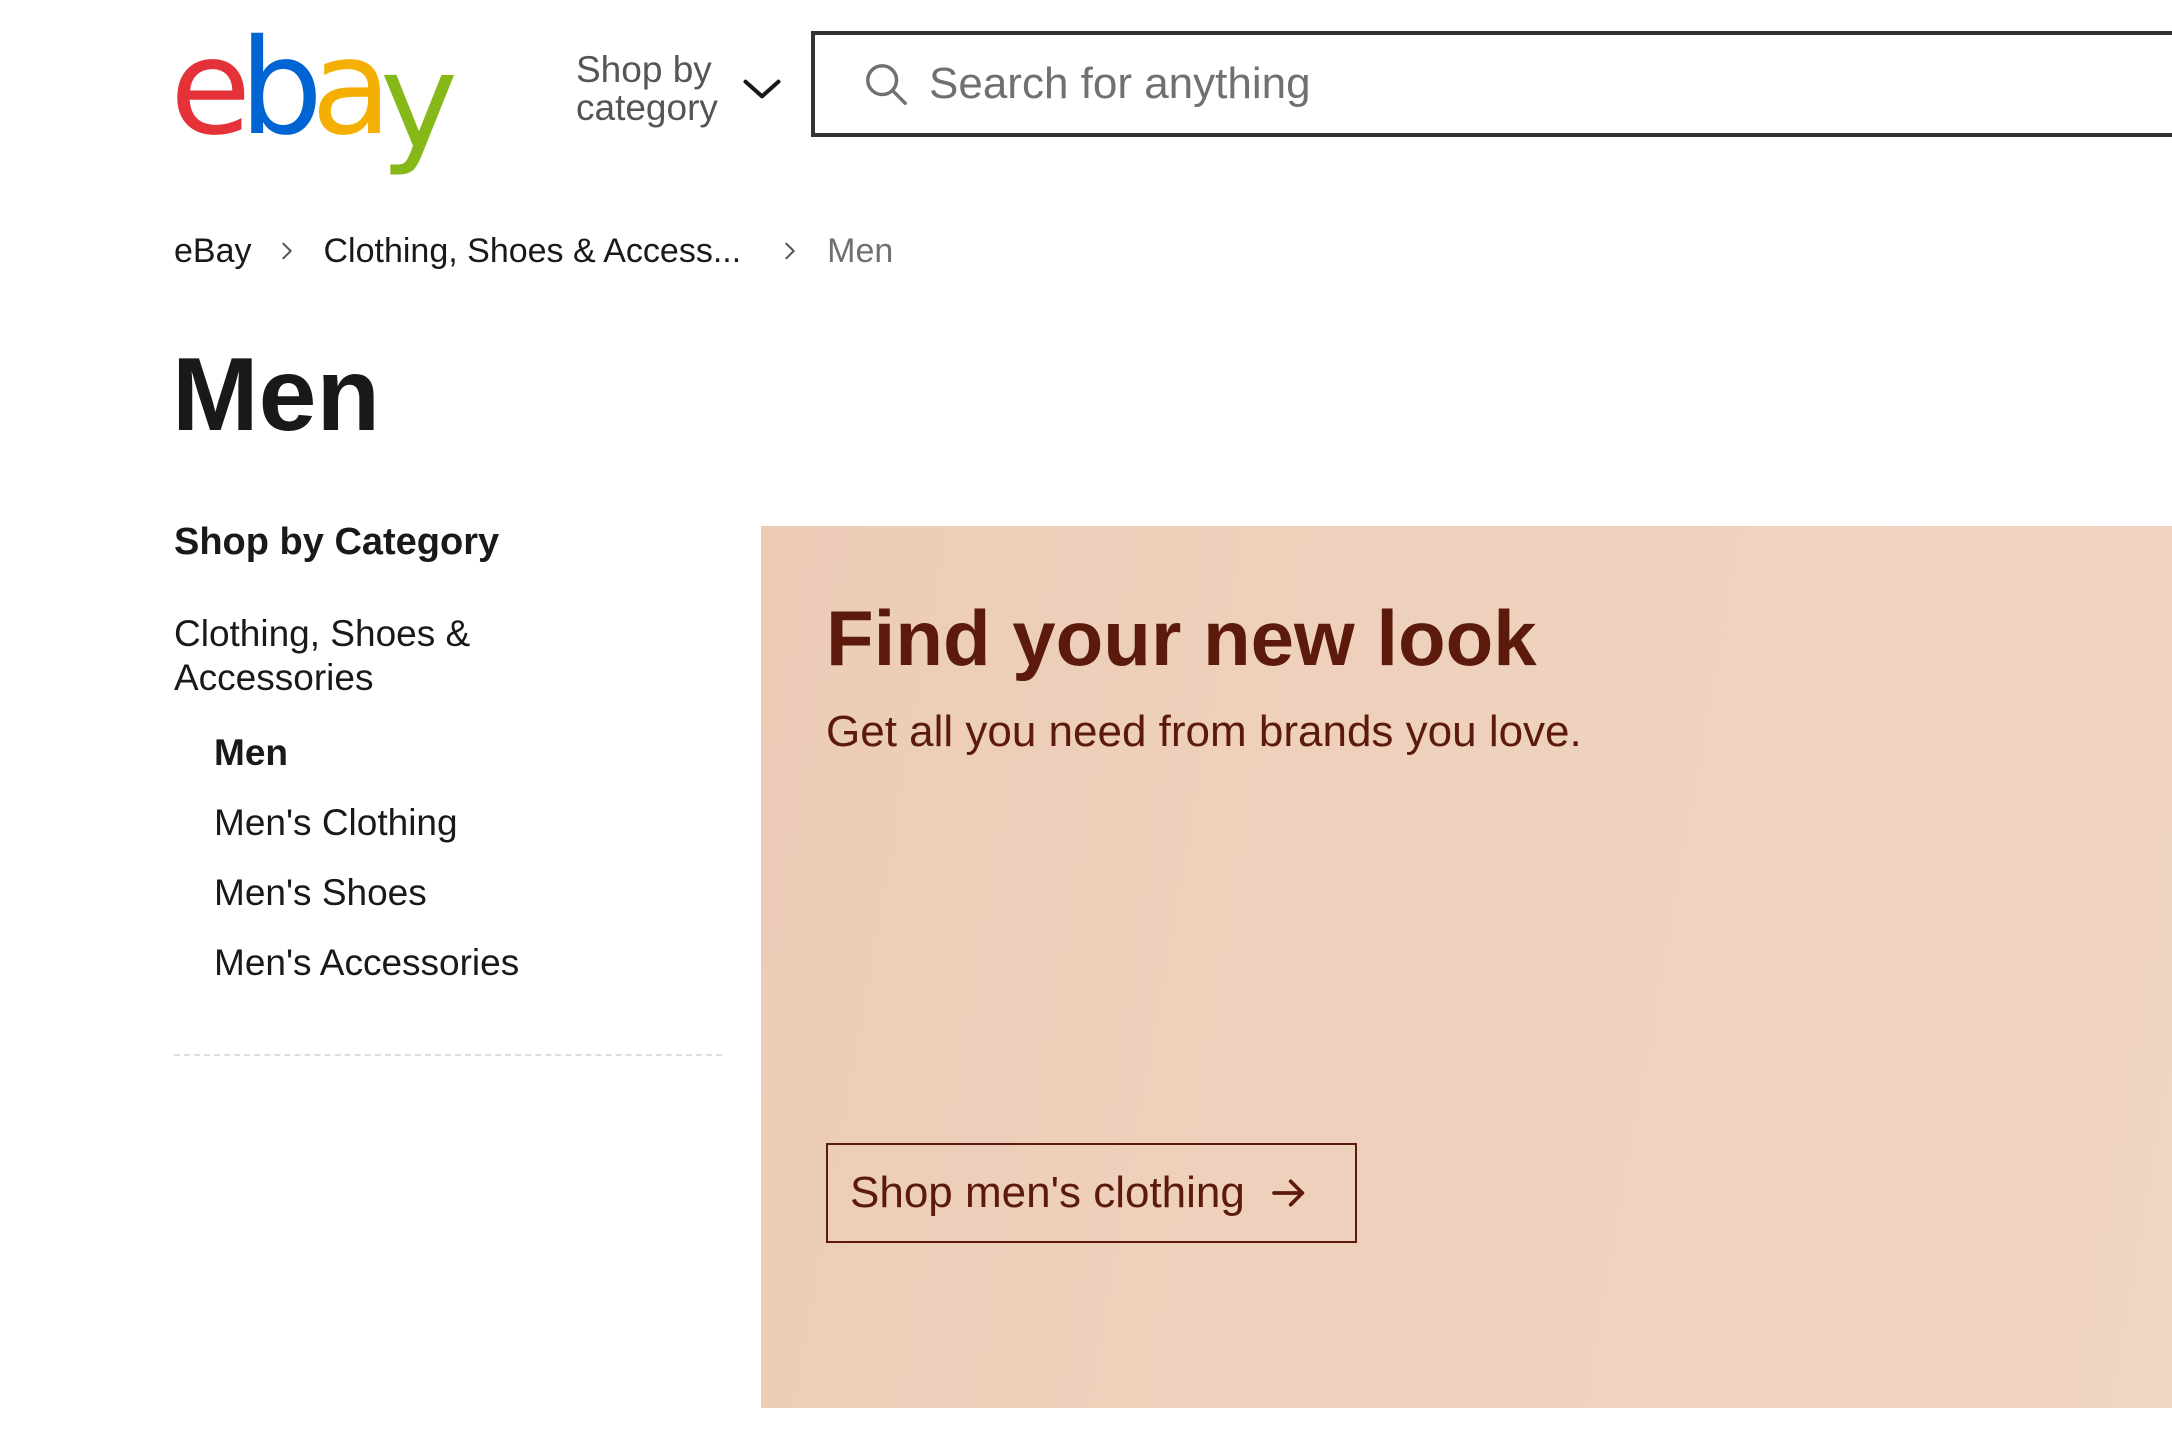 This screenshot has width=2172, height=1454. Describe the element at coordinates (366, 962) in the screenshot. I see `sidebar-item-label: Men's Accessories` at that location.